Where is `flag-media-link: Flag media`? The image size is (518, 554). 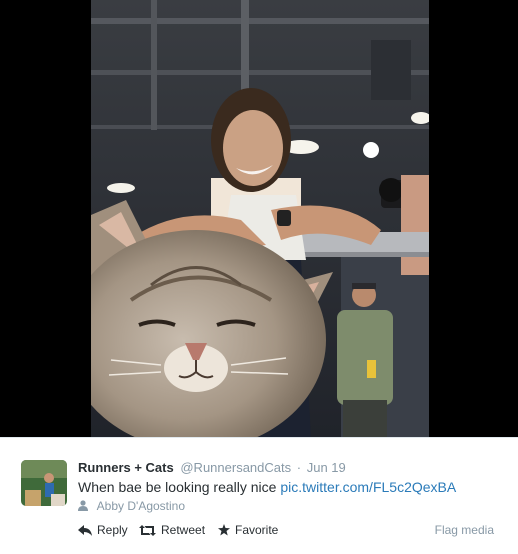 flag-media-link: Flag media is located at coordinates (464, 530).